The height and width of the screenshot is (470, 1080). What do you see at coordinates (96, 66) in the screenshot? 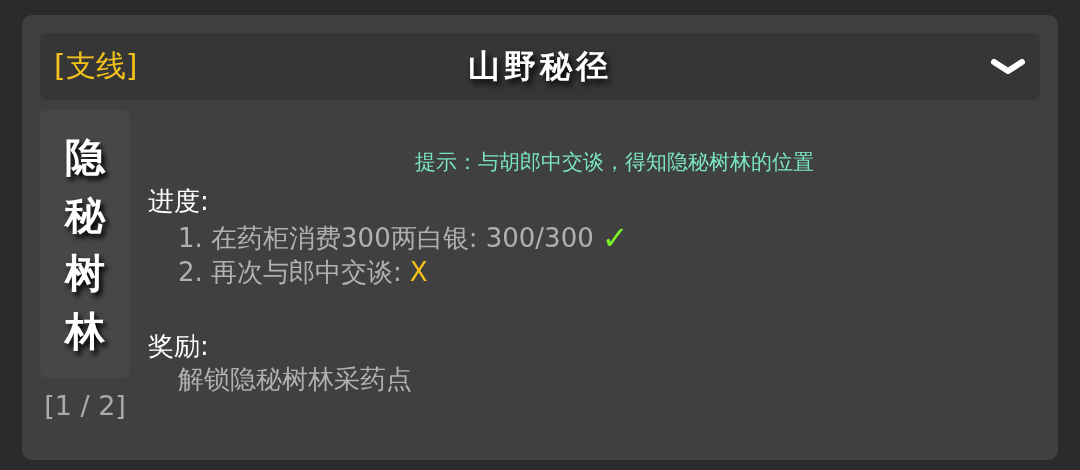
I see `quest-type-label: [支线]` at bounding box center [96, 66].